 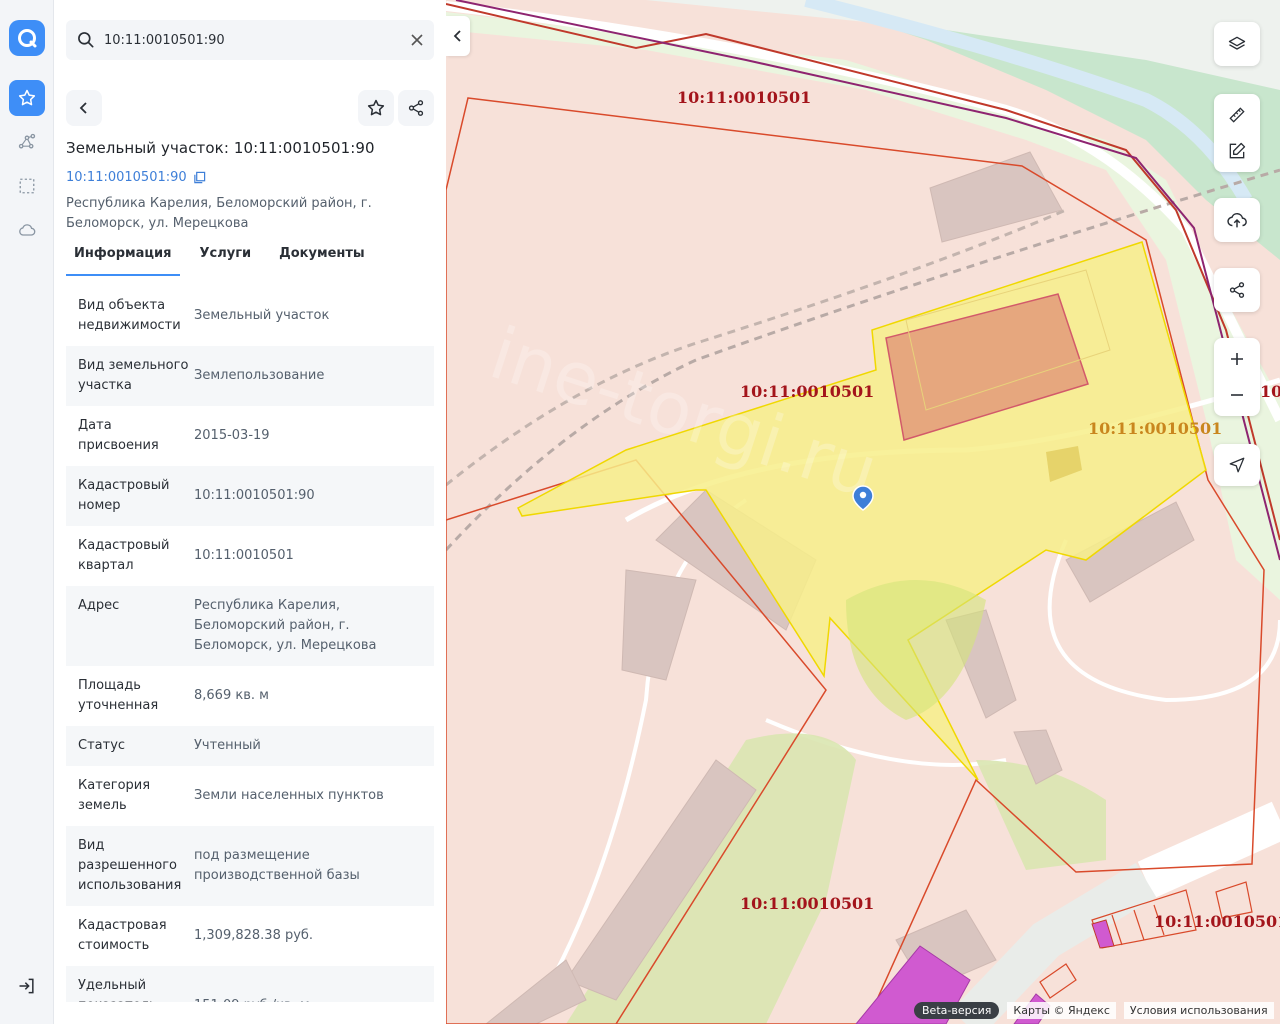 I want to click on ruler-button, so click(x=1237, y=115).